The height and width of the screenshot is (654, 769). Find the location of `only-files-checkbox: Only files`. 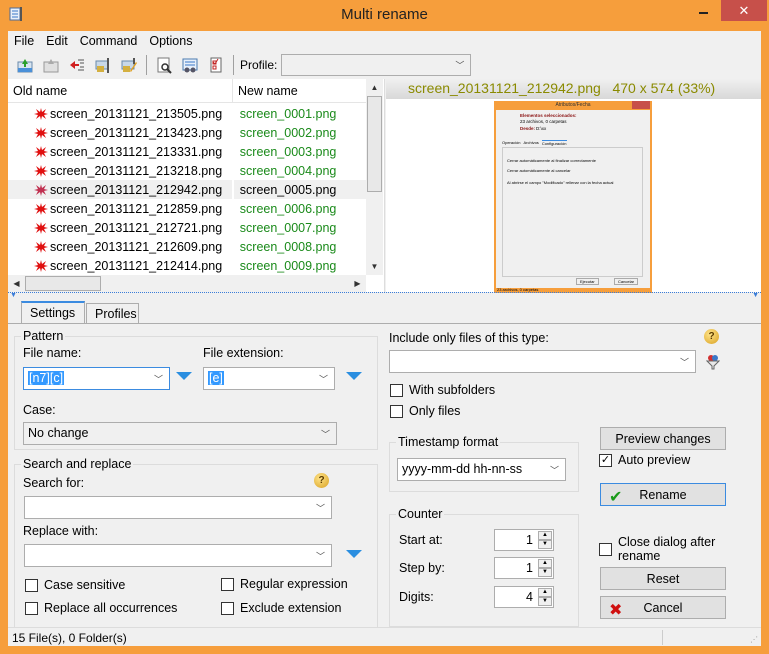

only-files-checkbox: Only files is located at coordinates (425, 411).